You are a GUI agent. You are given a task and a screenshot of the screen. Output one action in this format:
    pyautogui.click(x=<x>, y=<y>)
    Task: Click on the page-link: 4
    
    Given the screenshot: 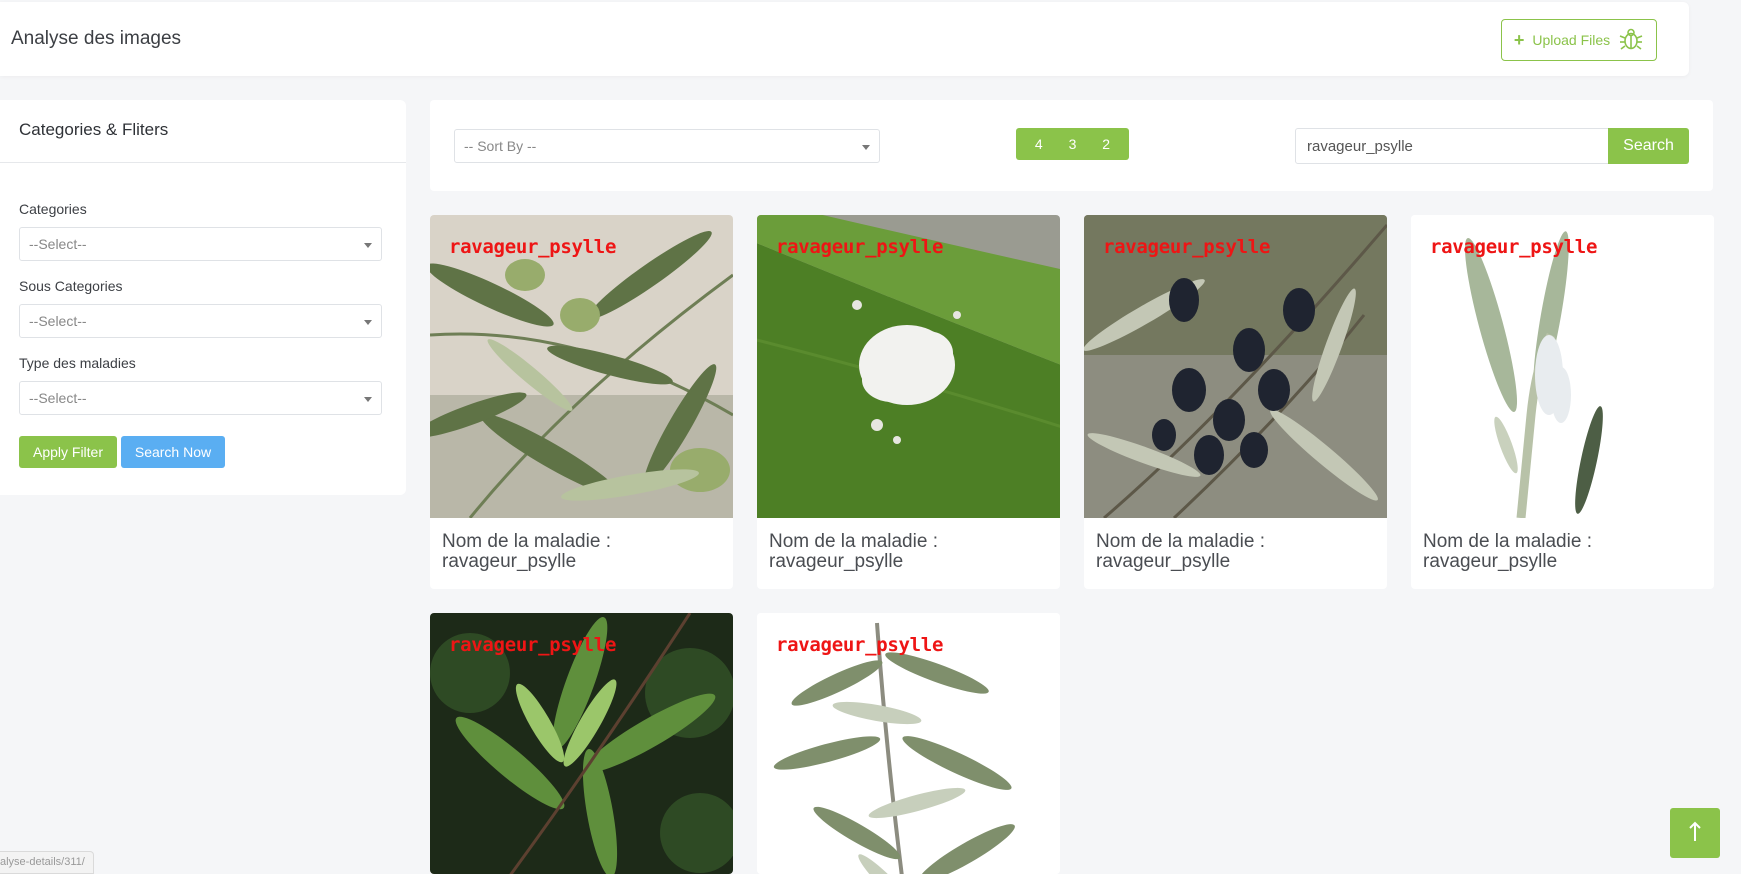 What is the action you would take?
    pyautogui.click(x=1039, y=144)
    